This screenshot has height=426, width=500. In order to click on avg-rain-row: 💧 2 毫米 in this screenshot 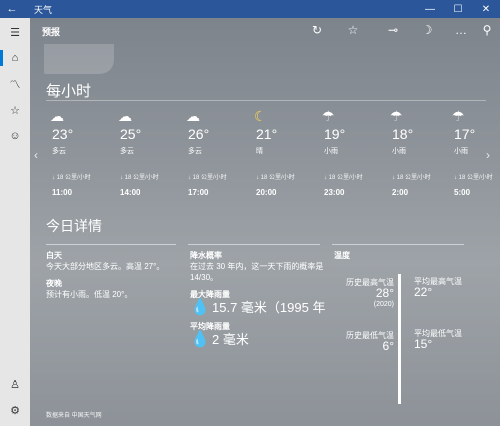, I will do `click(261, 339)`.